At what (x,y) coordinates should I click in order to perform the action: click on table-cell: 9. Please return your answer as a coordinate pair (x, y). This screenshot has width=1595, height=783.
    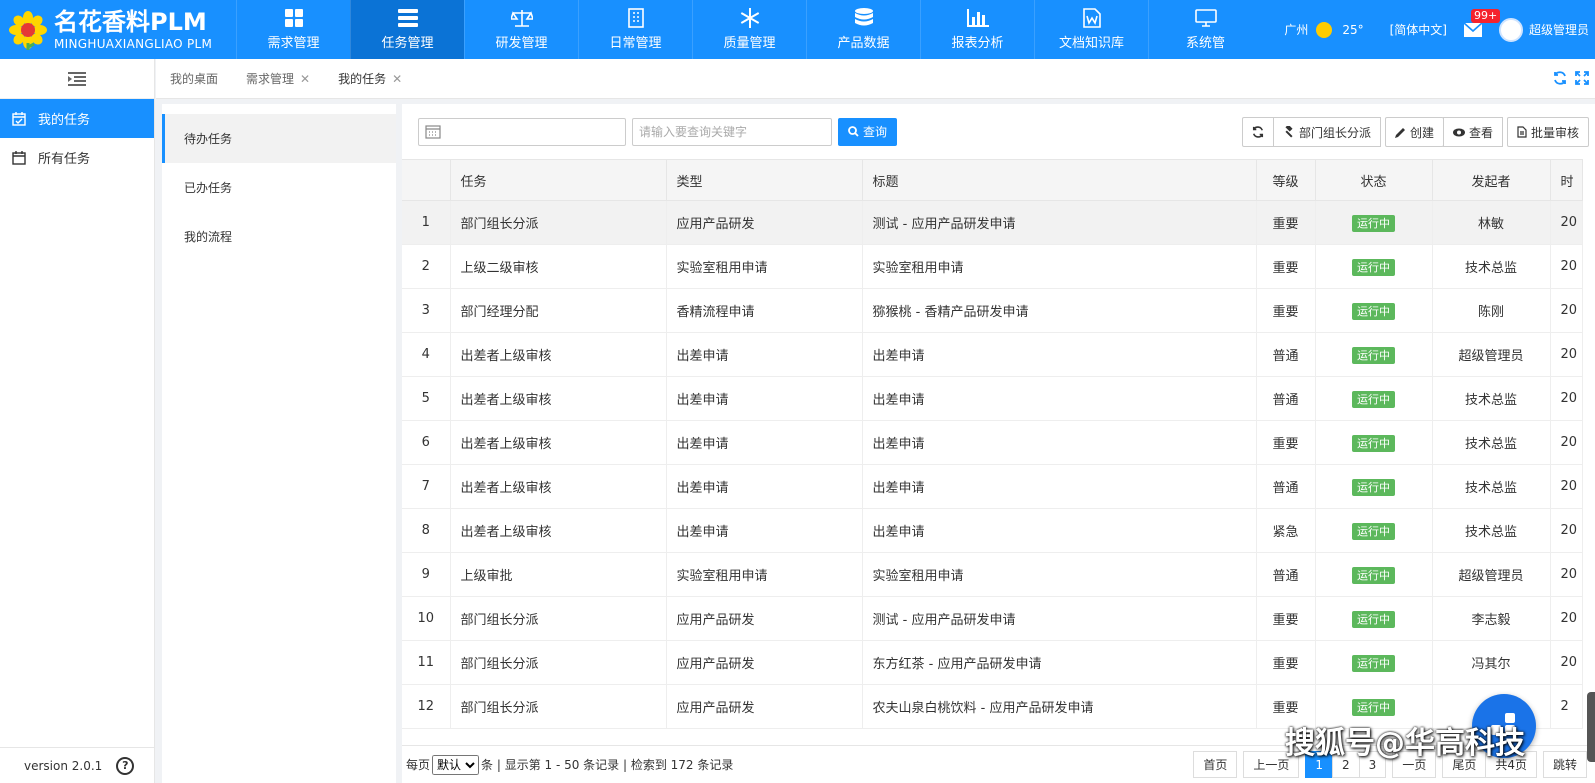
    Looking at the image, I should click on (426, 574).